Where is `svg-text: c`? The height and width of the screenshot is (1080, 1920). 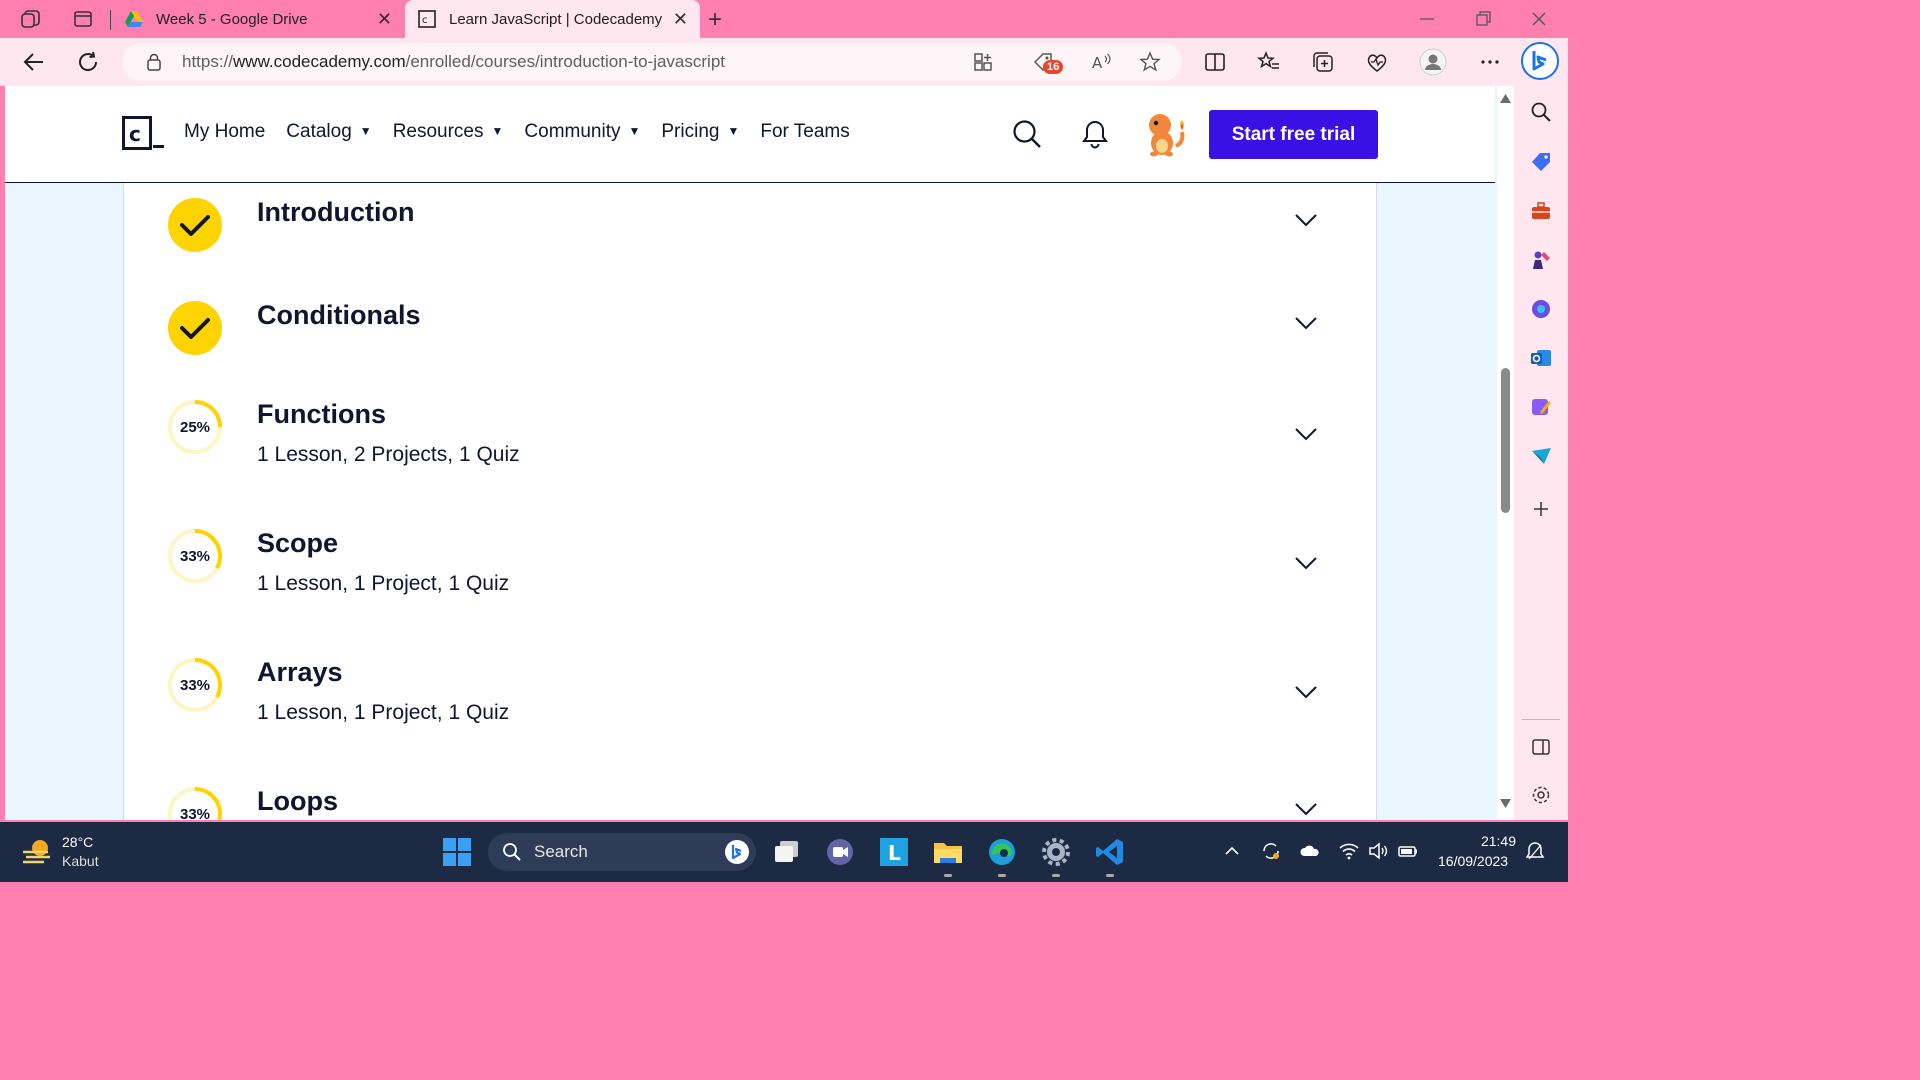
svg-text: c is located at coordinates (135, 134).